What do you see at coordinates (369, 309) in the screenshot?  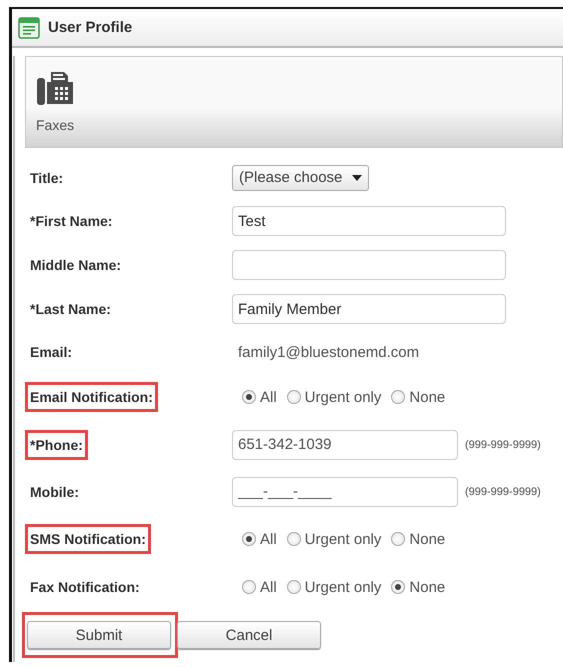 I see `text-field: Family Member` at bounding box center [369, 309].